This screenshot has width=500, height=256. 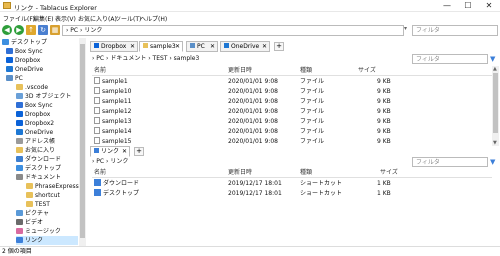 I want to click on tree-item-desktop: デスクトップ, so click(x=24, y=42).